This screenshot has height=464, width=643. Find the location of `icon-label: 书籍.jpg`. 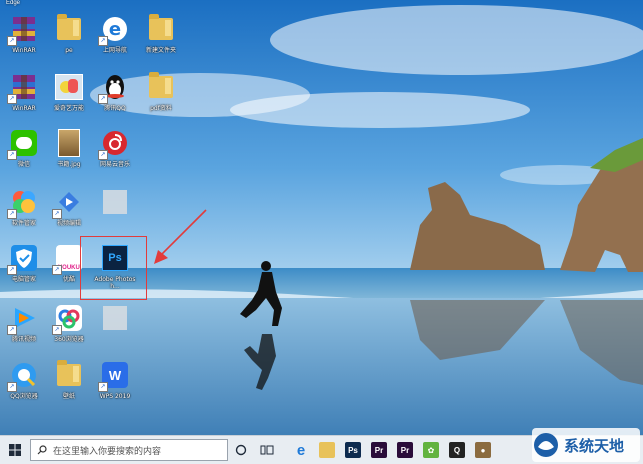

icon-label: 书籍.jpg is located at coordinates (69, 164).